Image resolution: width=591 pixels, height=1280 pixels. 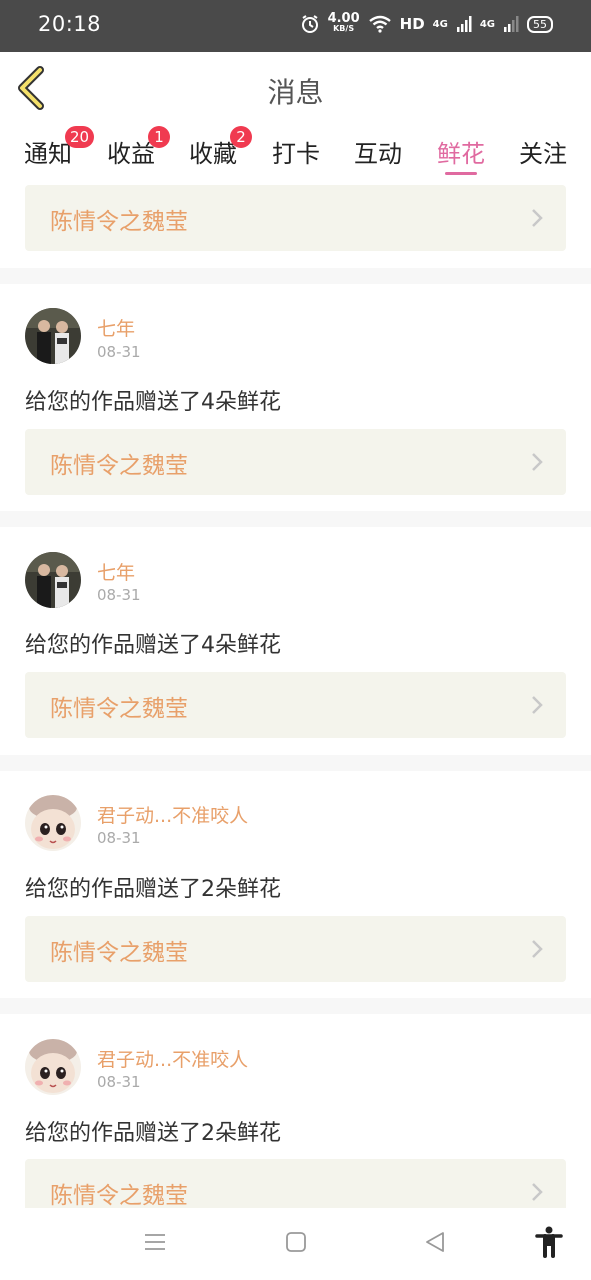 I want to click on app-header: 消息, so click(x=295, y=88).